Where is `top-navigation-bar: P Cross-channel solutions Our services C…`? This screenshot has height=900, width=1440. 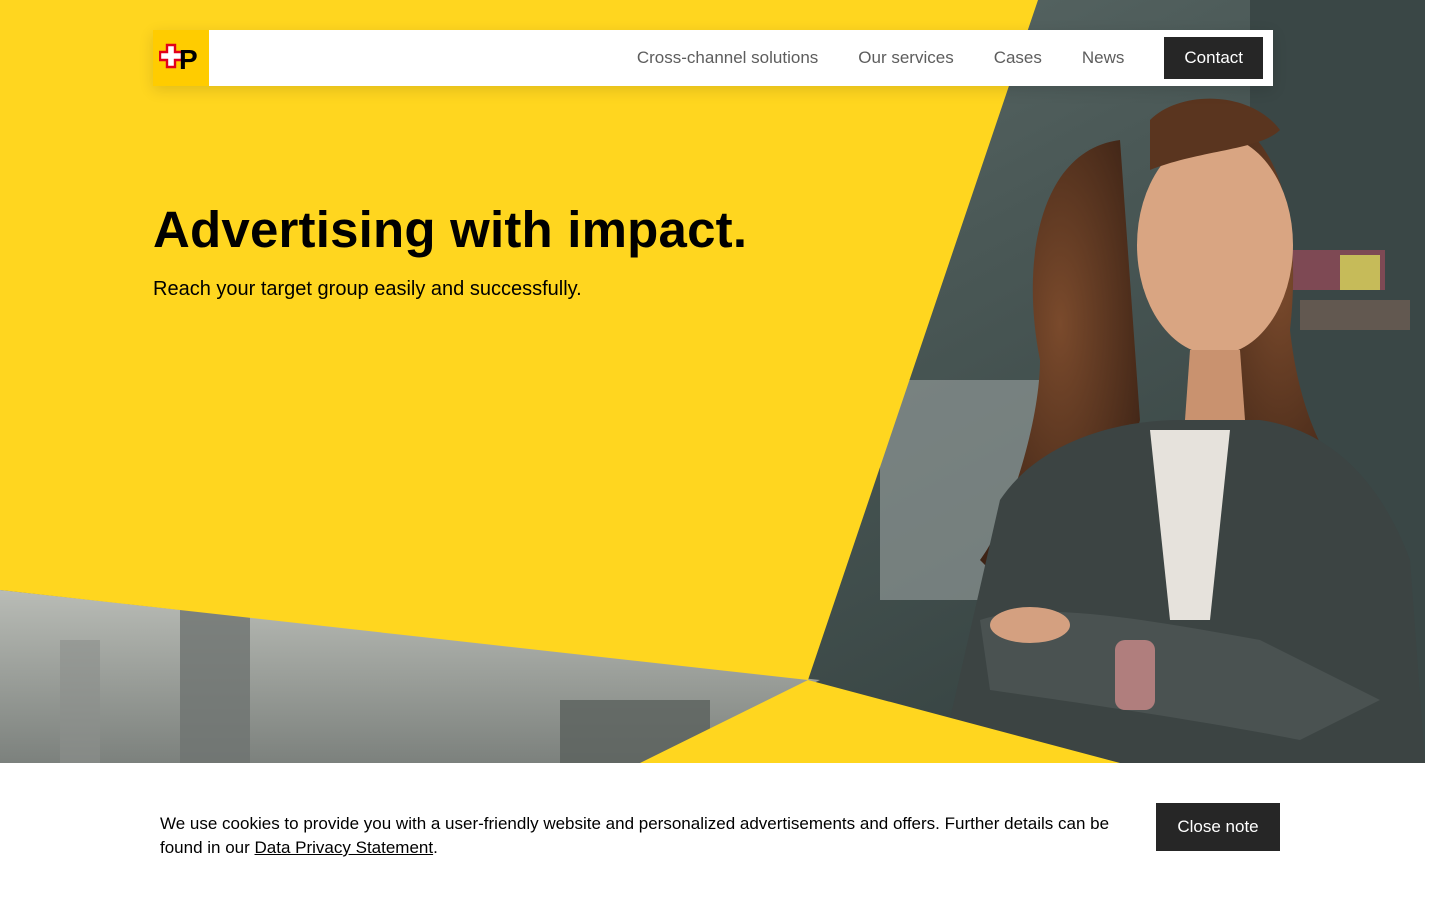 top-navigation-bar: P Cross-channel solutions Our services C… is located at coordinates (713, 58).